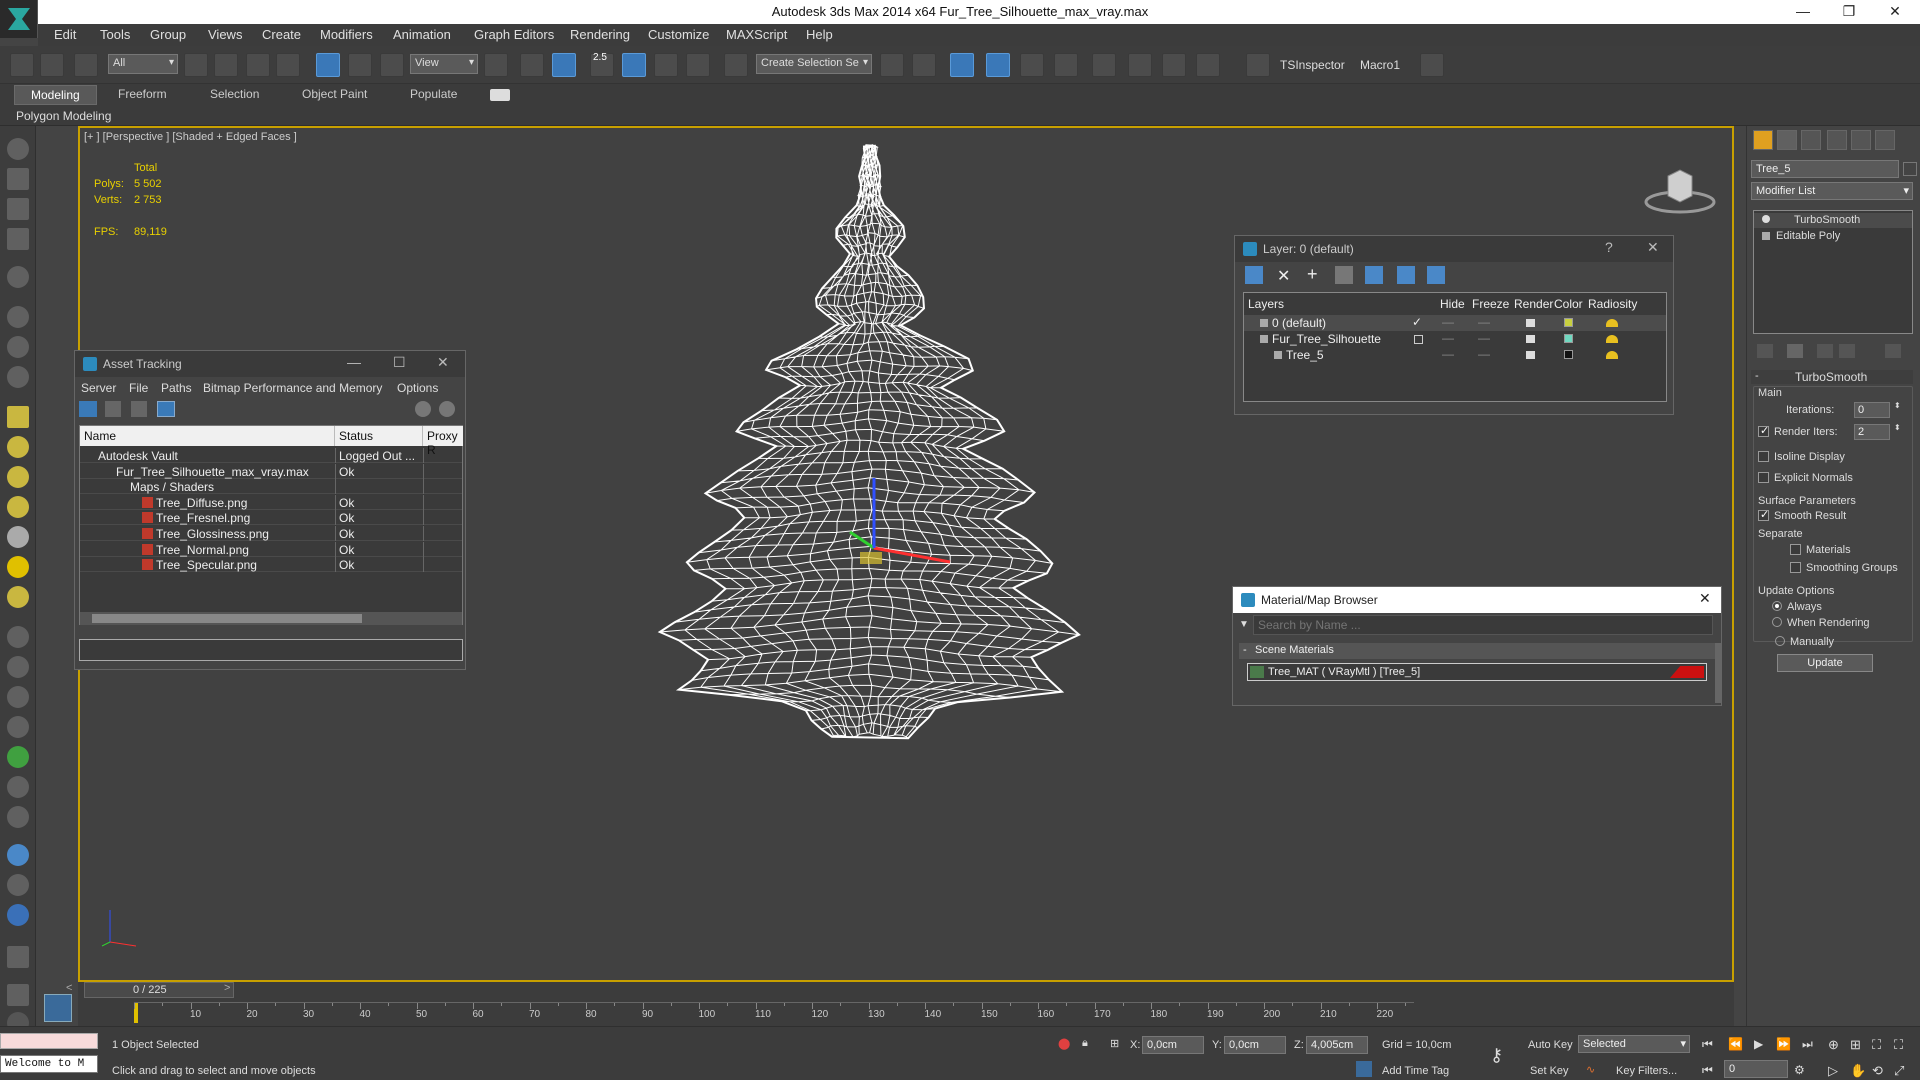 The width and height of the screenshot is (1920, 1080). What do you see at coordinates (1484, 338) in the screenshot?
I see `layer-freeze-toggle: —` at bounding box center [1484, 338].